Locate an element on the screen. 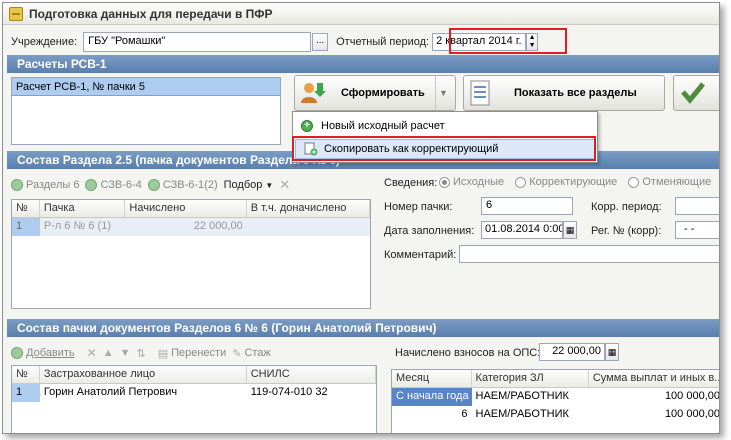  calculator-icon: ▦ is located at coordinates (612, 352).